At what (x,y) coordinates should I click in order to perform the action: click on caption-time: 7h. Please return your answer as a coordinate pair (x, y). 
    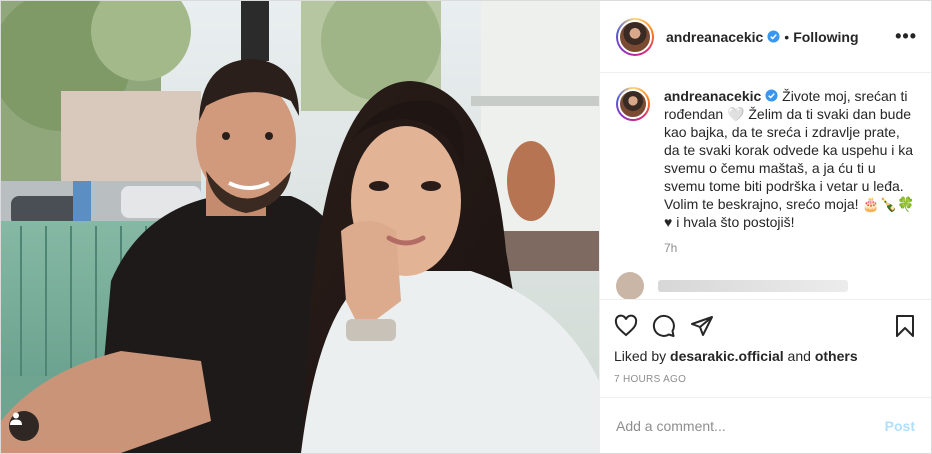
    Looking at the image, I should click on (671, 248).